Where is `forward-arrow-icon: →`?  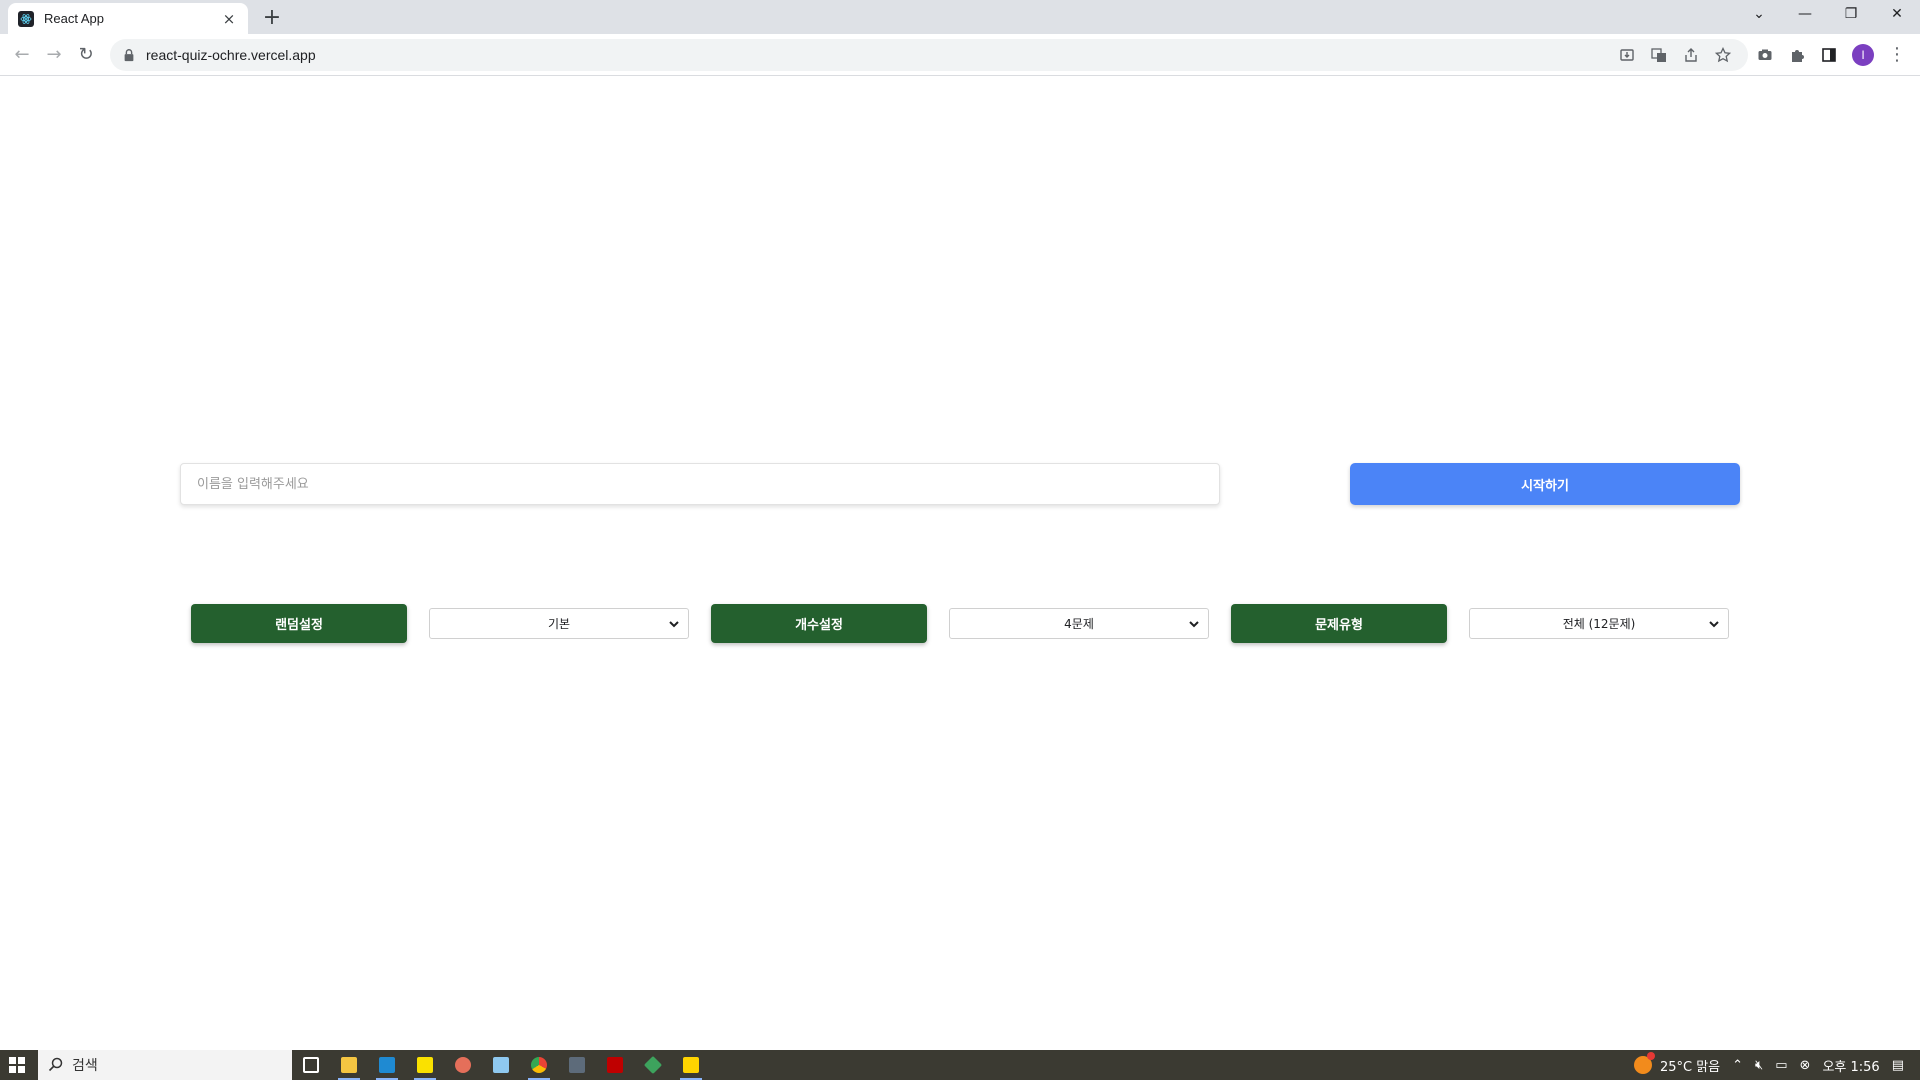 forward-arrow-icon: → is located at coordinates (54, 55).